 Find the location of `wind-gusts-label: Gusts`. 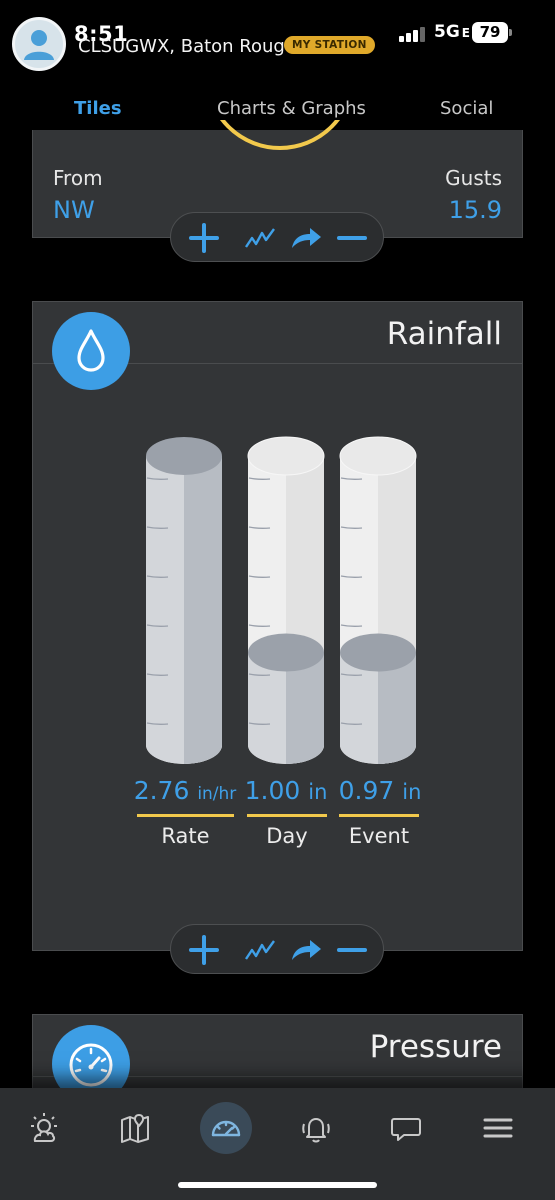

wind-gusts-label: Gusts is located at coordinates (473, 178).